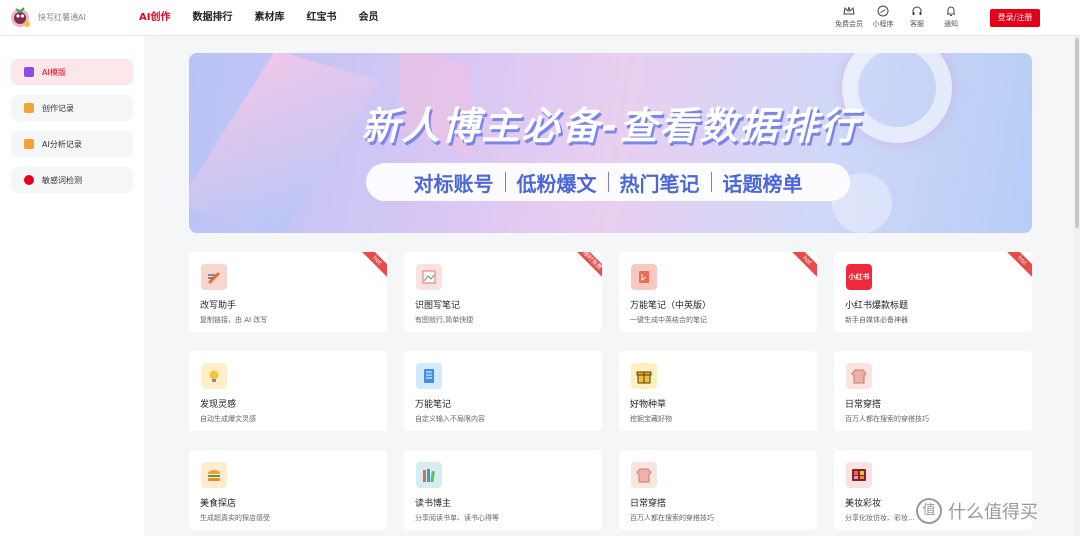 The image size is (1080, 536). I want to click on sidebar-item-label: 敏感词检测, so click(62, 180).